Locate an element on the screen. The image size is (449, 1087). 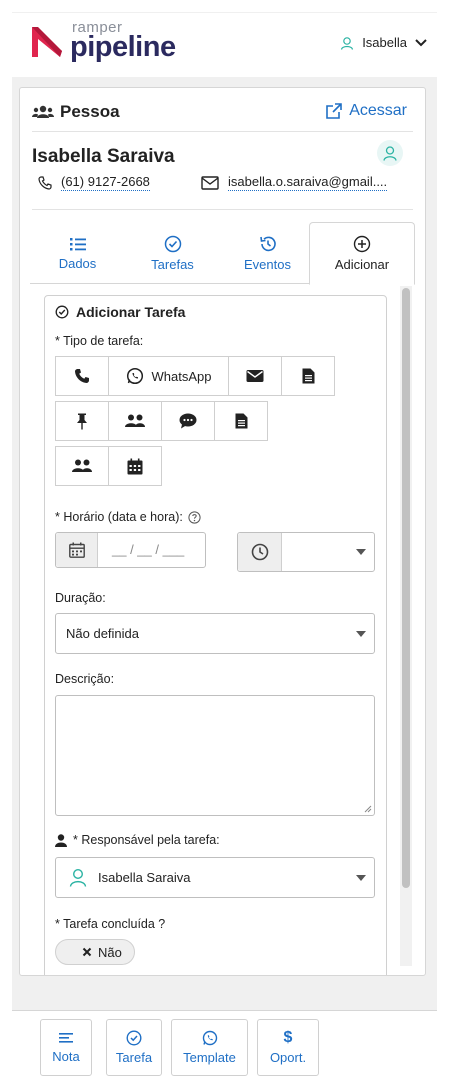
responsible-label: * Responsável pela tarefa: is located at coordinates (137, 840).